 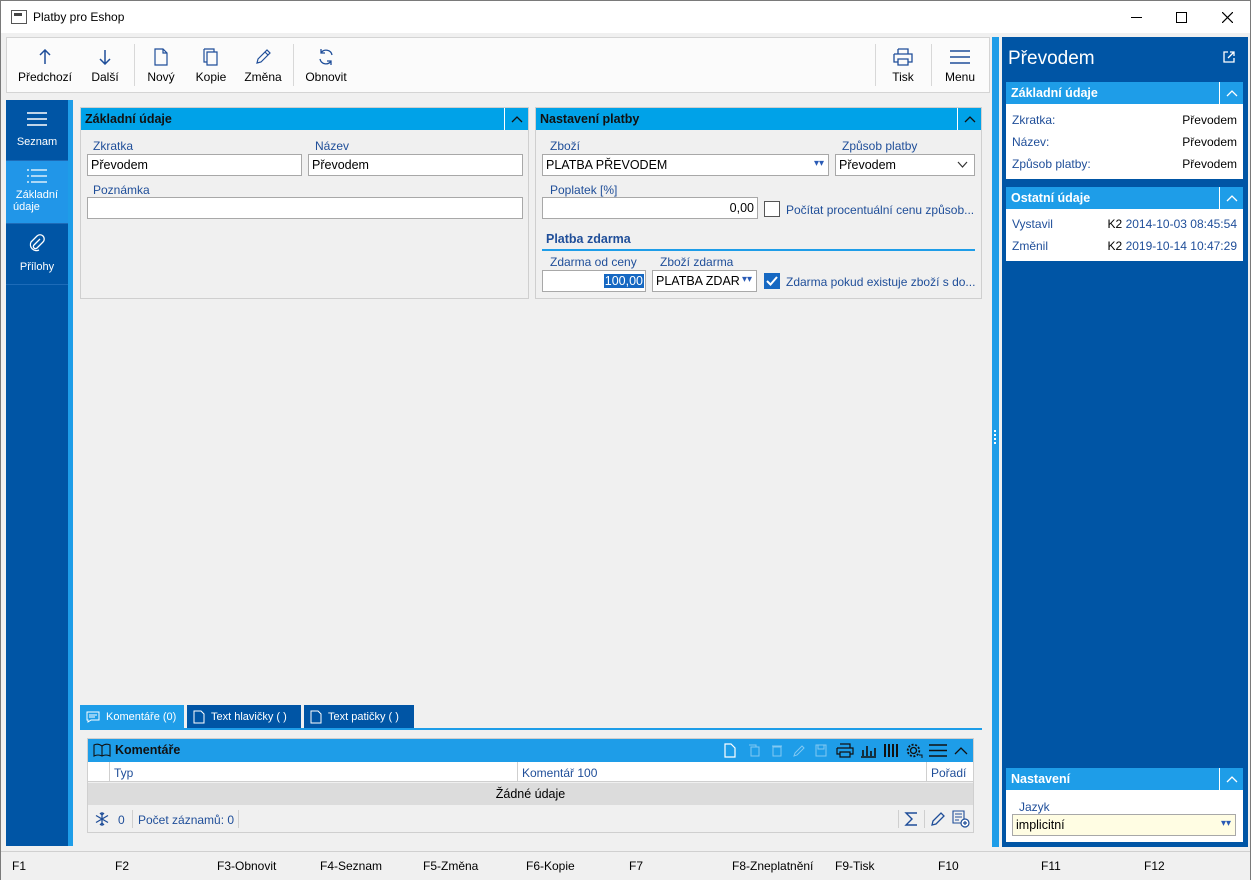 I want to click on snowflake-icon, so click(x=102, y=819).